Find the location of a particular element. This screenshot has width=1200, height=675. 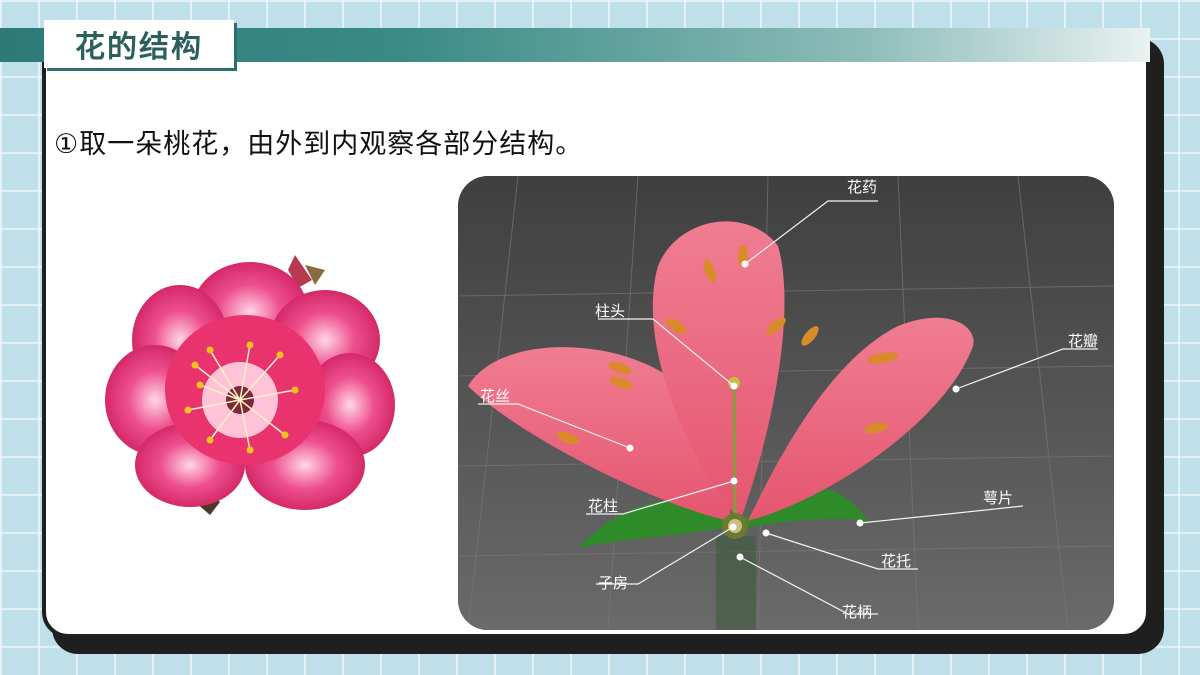

label-stigma: 柱头 is located at coordinates (610, 311).